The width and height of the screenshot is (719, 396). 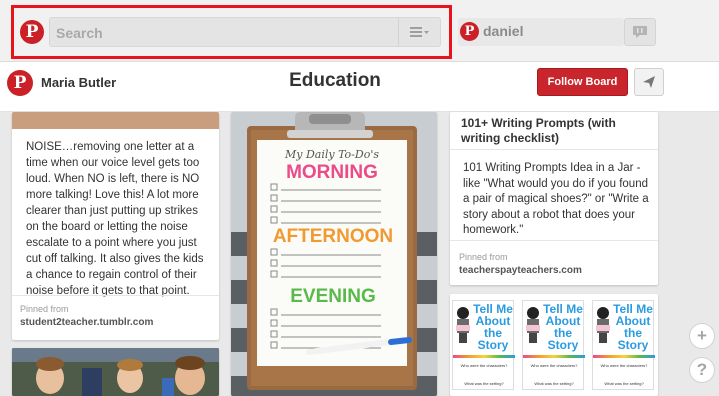 I want to click on todo-evening-label: EVENING, so click(x=333, y=296).